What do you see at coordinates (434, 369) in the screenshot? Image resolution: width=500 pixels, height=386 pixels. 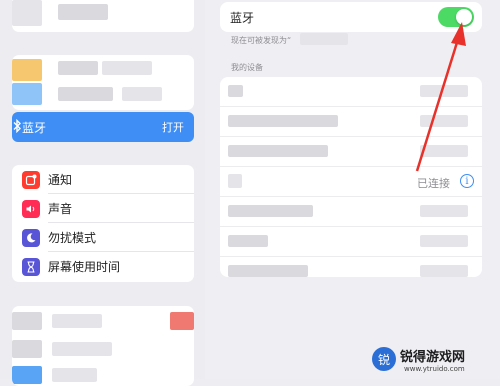 I see `watermark-url: www.ytruido.com` at bounding box center [434, 369].